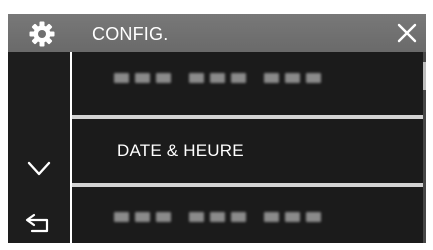 This screenshot has width=433, height=250. I want to click on back-button, so click(39, 221).